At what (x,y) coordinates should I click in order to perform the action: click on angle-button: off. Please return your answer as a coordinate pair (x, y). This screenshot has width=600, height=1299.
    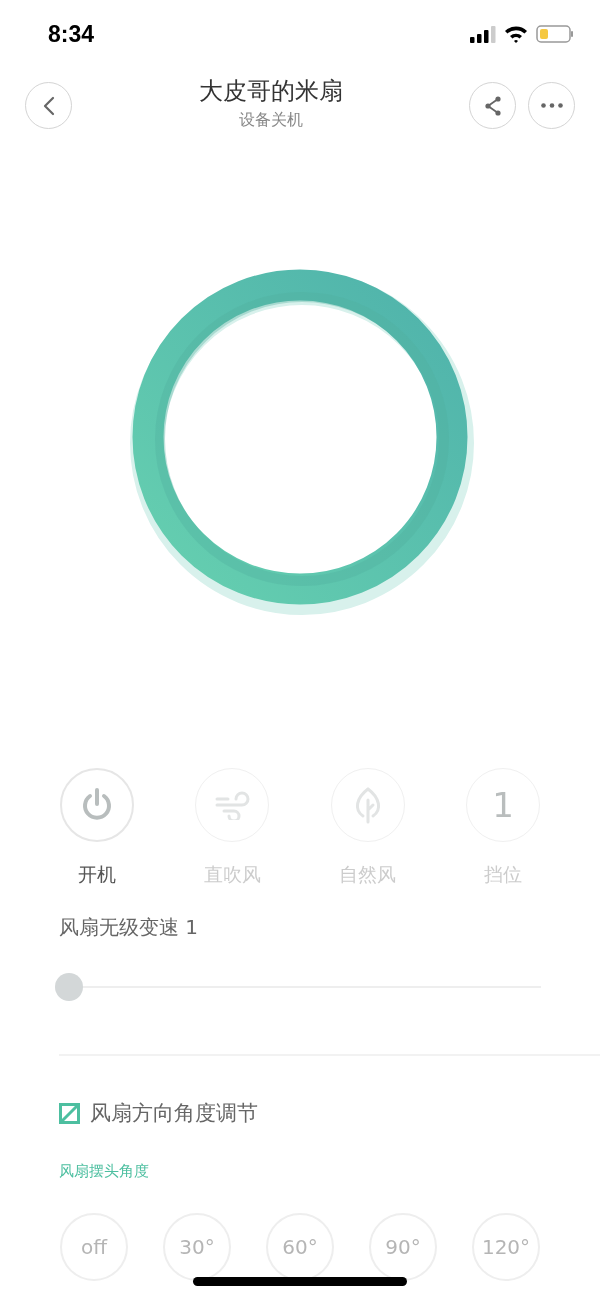
    Looking at the image, I should click on (94, 1247).